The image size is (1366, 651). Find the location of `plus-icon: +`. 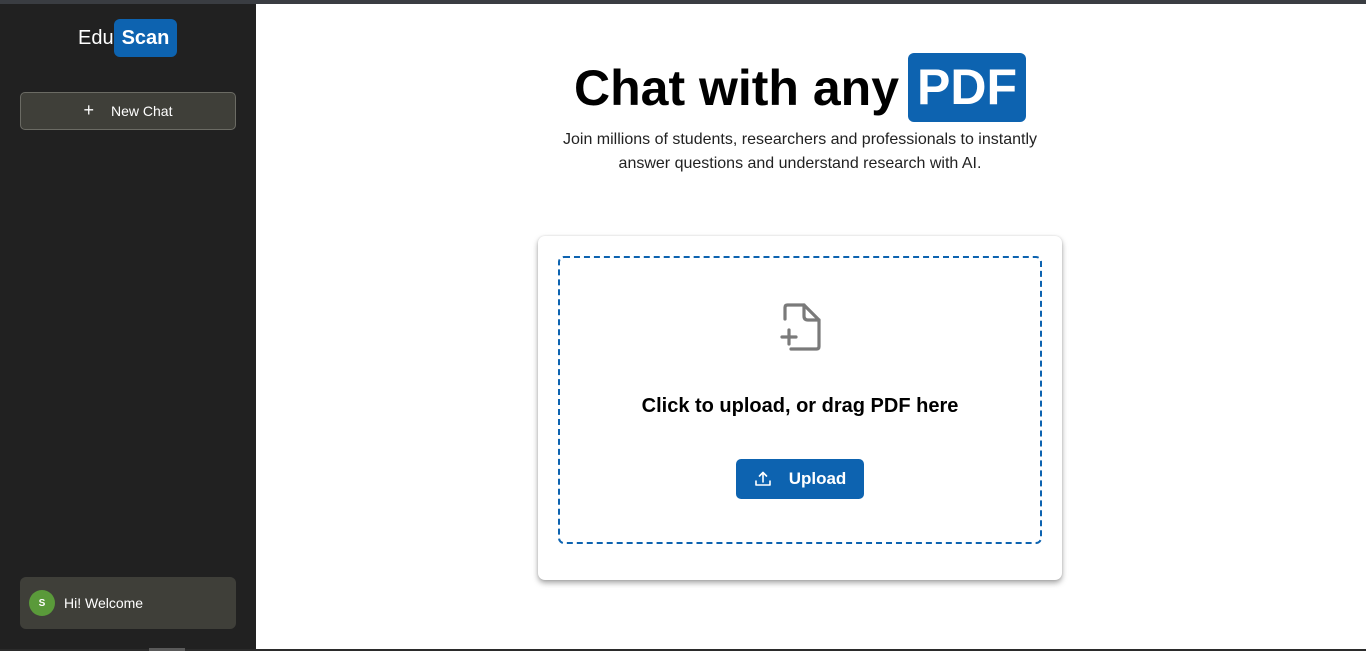

plus-icon: + is located at coordinates (89, 110).